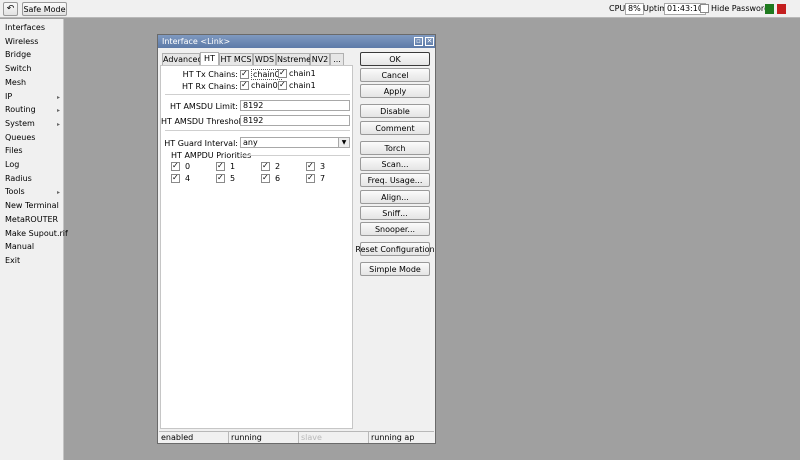 The height and width of the screenshot is (460, 800). Describe the element at coordinates (293, 59) in the screenshot. I see `tab-nstreme: Nstreme` at that location.